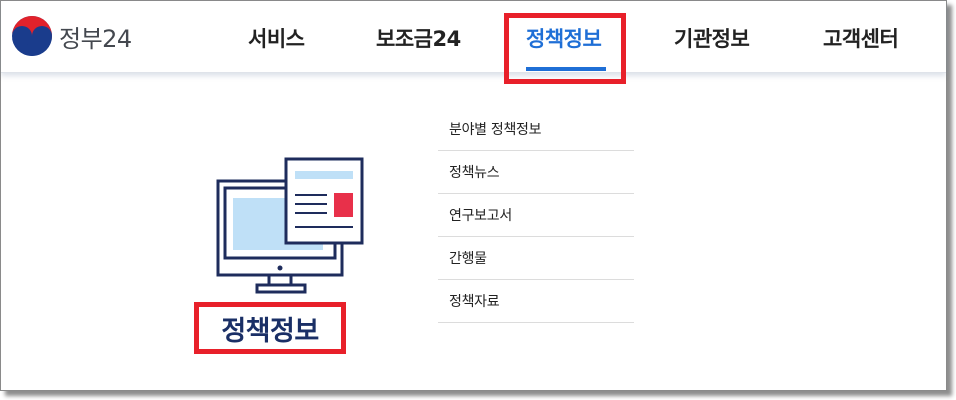 The width and height of the screenshot is (956, 400). Describe the element at coordinates (712, 38) in the screenshot. I see `nav-item-agency-info: 기관정보` at that location.